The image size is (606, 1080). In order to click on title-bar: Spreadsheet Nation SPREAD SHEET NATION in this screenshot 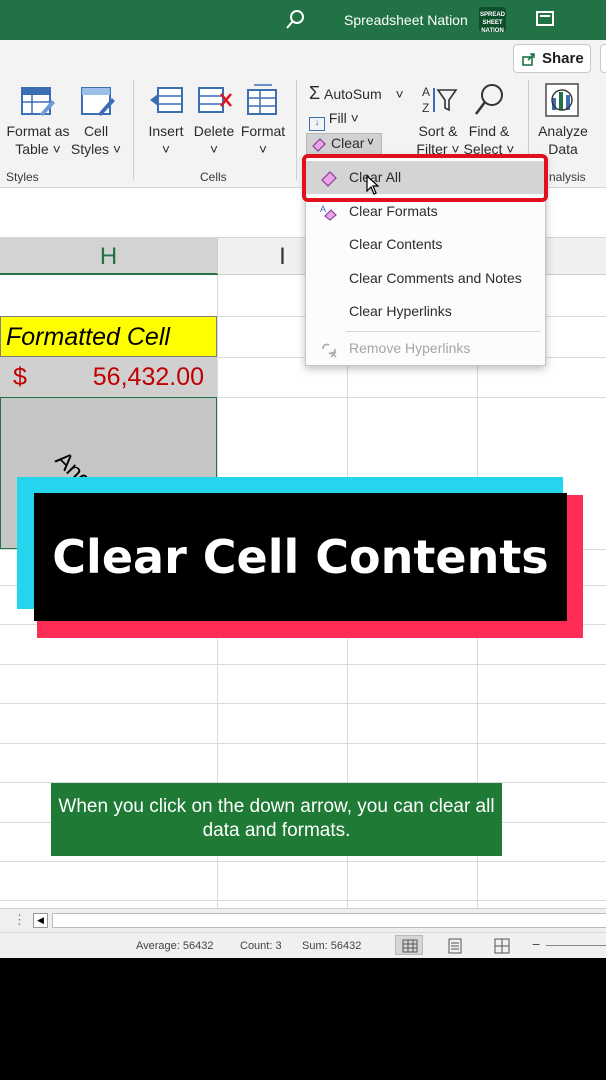, I will do `click(303, 20)`.